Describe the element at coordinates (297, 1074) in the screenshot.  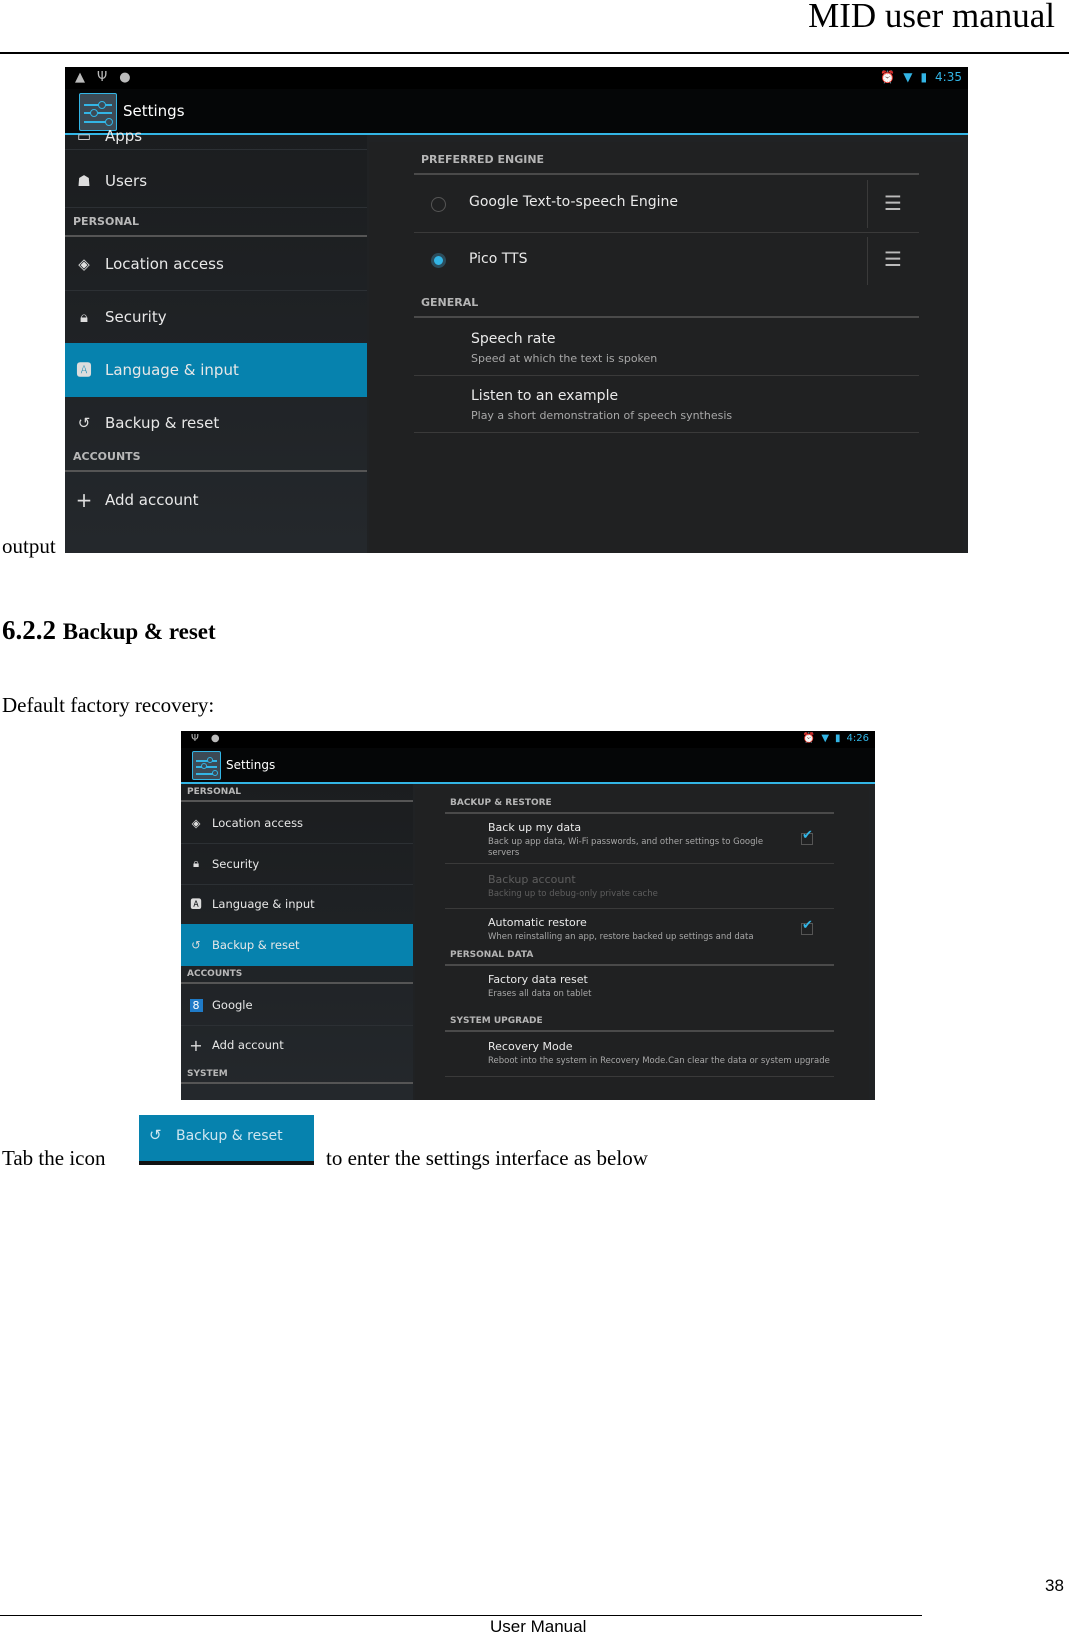
I see `category-system: SYSTEM` at that location.